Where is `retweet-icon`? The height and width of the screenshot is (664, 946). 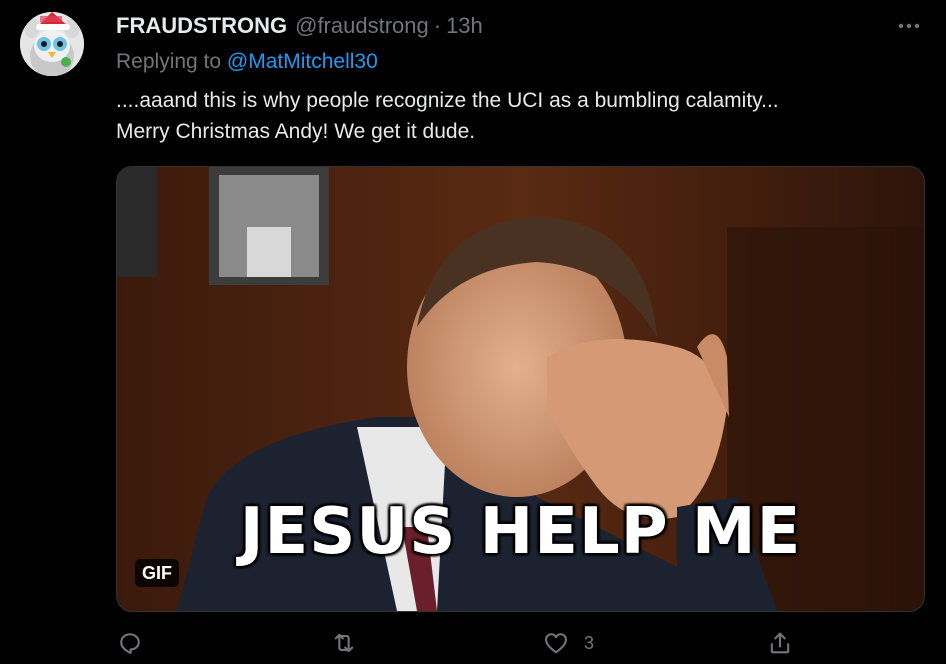 retweet-icon is located at coordinates (344, 643).